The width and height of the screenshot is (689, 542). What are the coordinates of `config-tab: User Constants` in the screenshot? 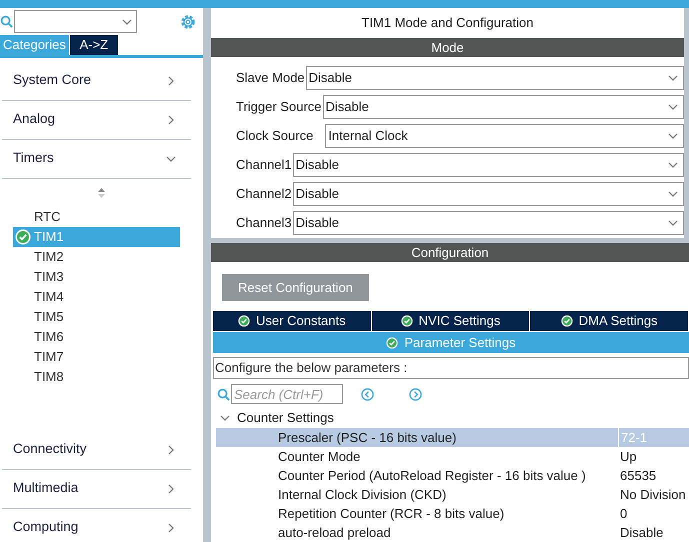 It's located at (292, 321).